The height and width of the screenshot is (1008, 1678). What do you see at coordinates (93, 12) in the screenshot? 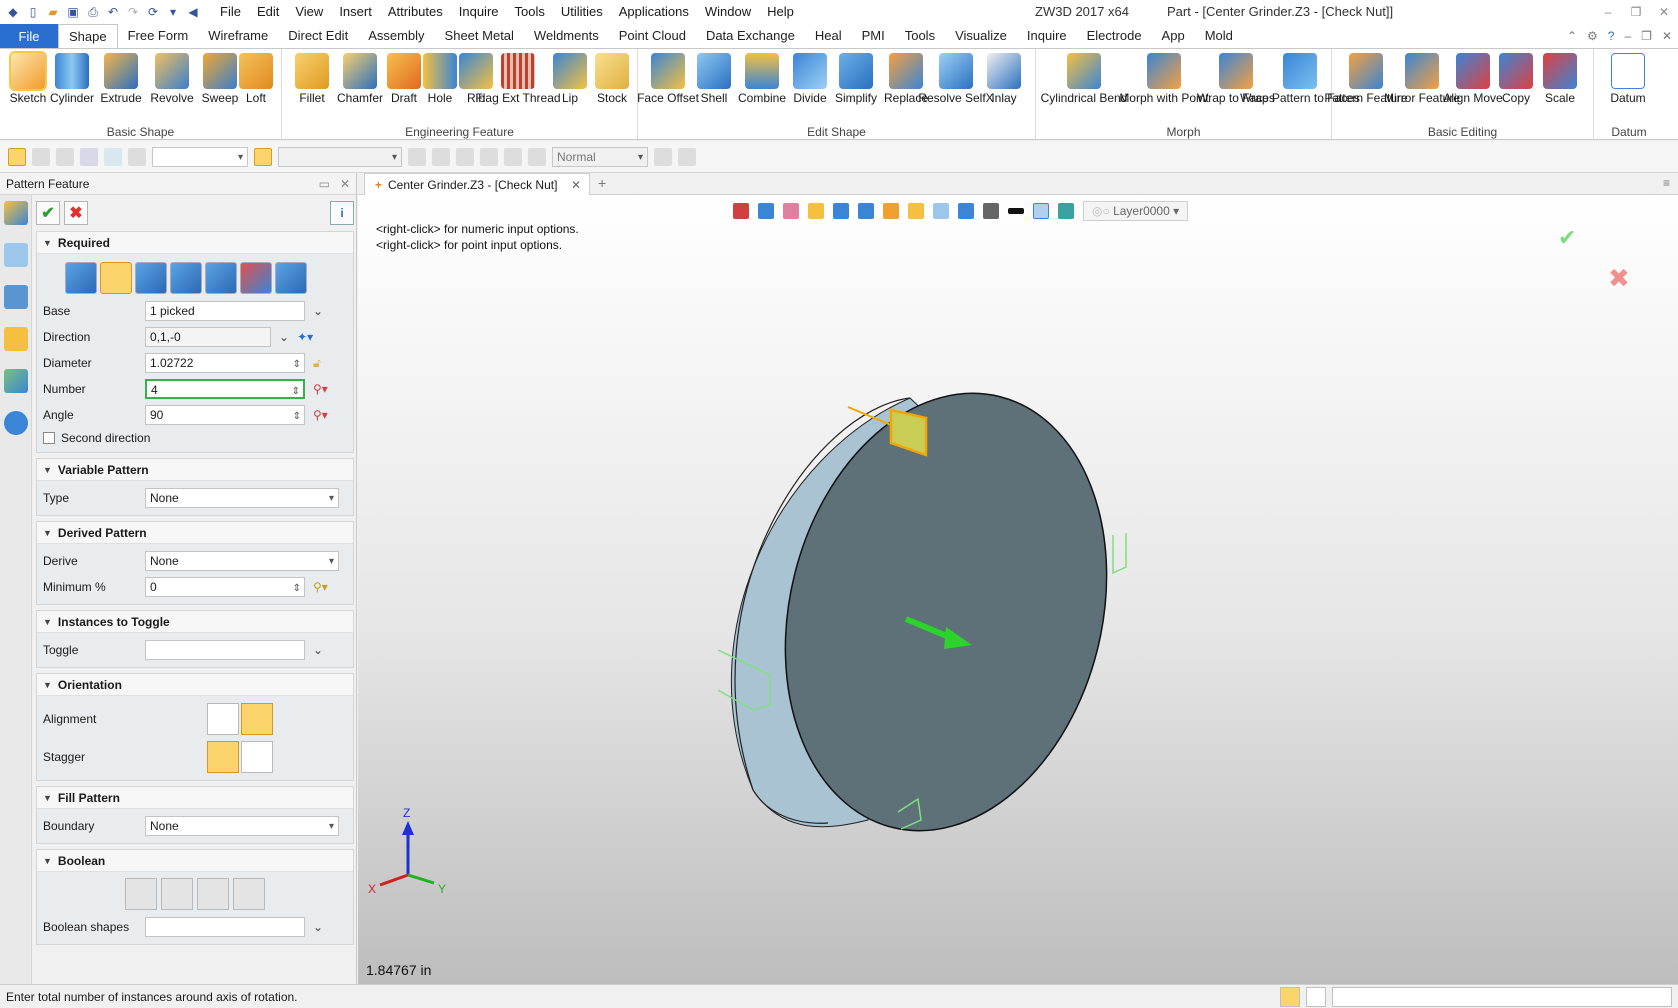
I see `print-icon: ⎙` at bounding box center [93, 12].